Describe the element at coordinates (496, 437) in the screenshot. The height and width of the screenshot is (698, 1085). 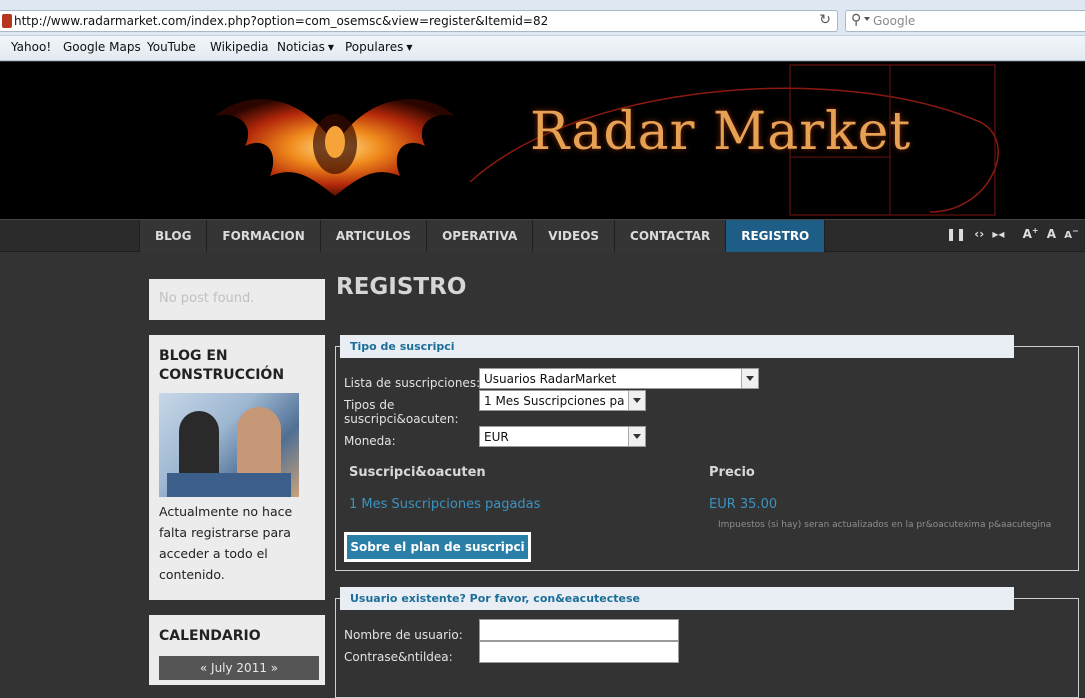
I see `currency-value: EUR` at that location.